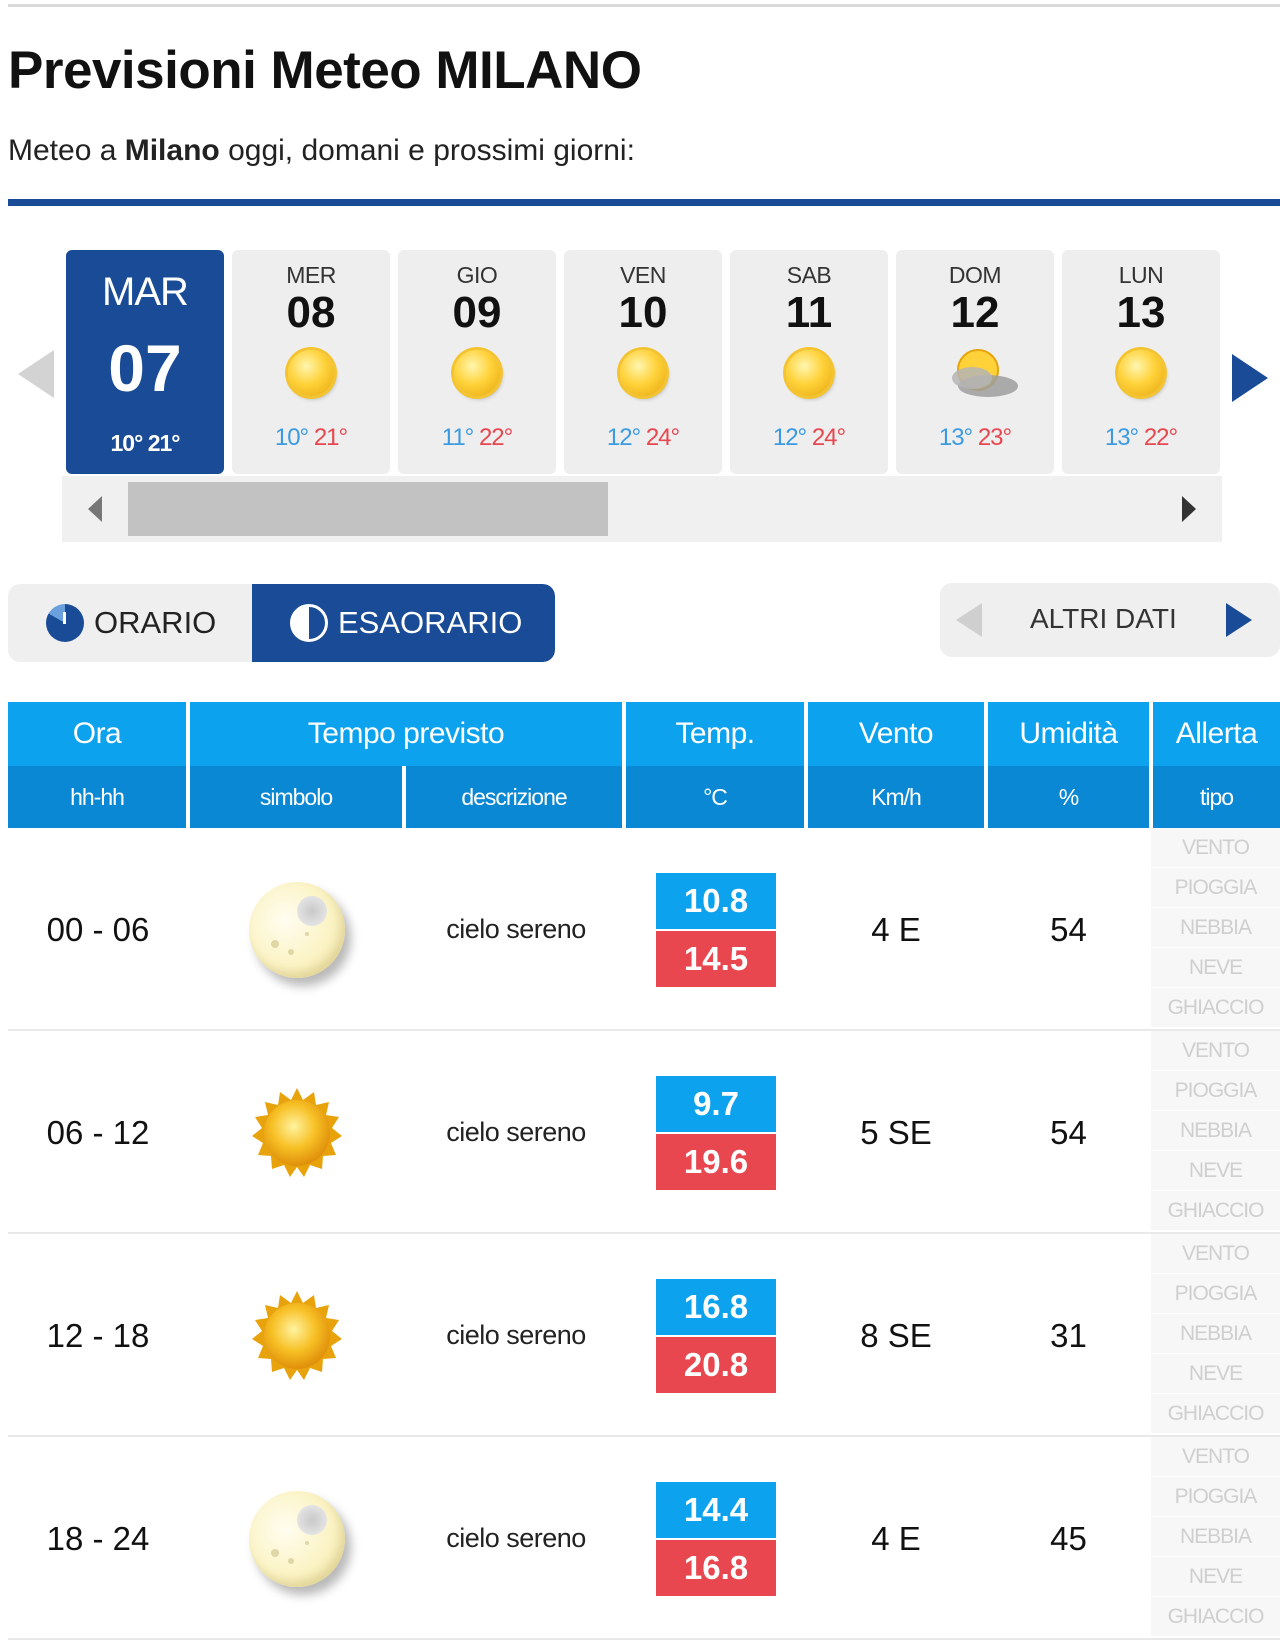 The image size is (1280, 1642). Describe the element at coordinates (427, 150) in the screenshot. I see `subtitle-post: oggi, domani e prossimi giorni:` at that location.